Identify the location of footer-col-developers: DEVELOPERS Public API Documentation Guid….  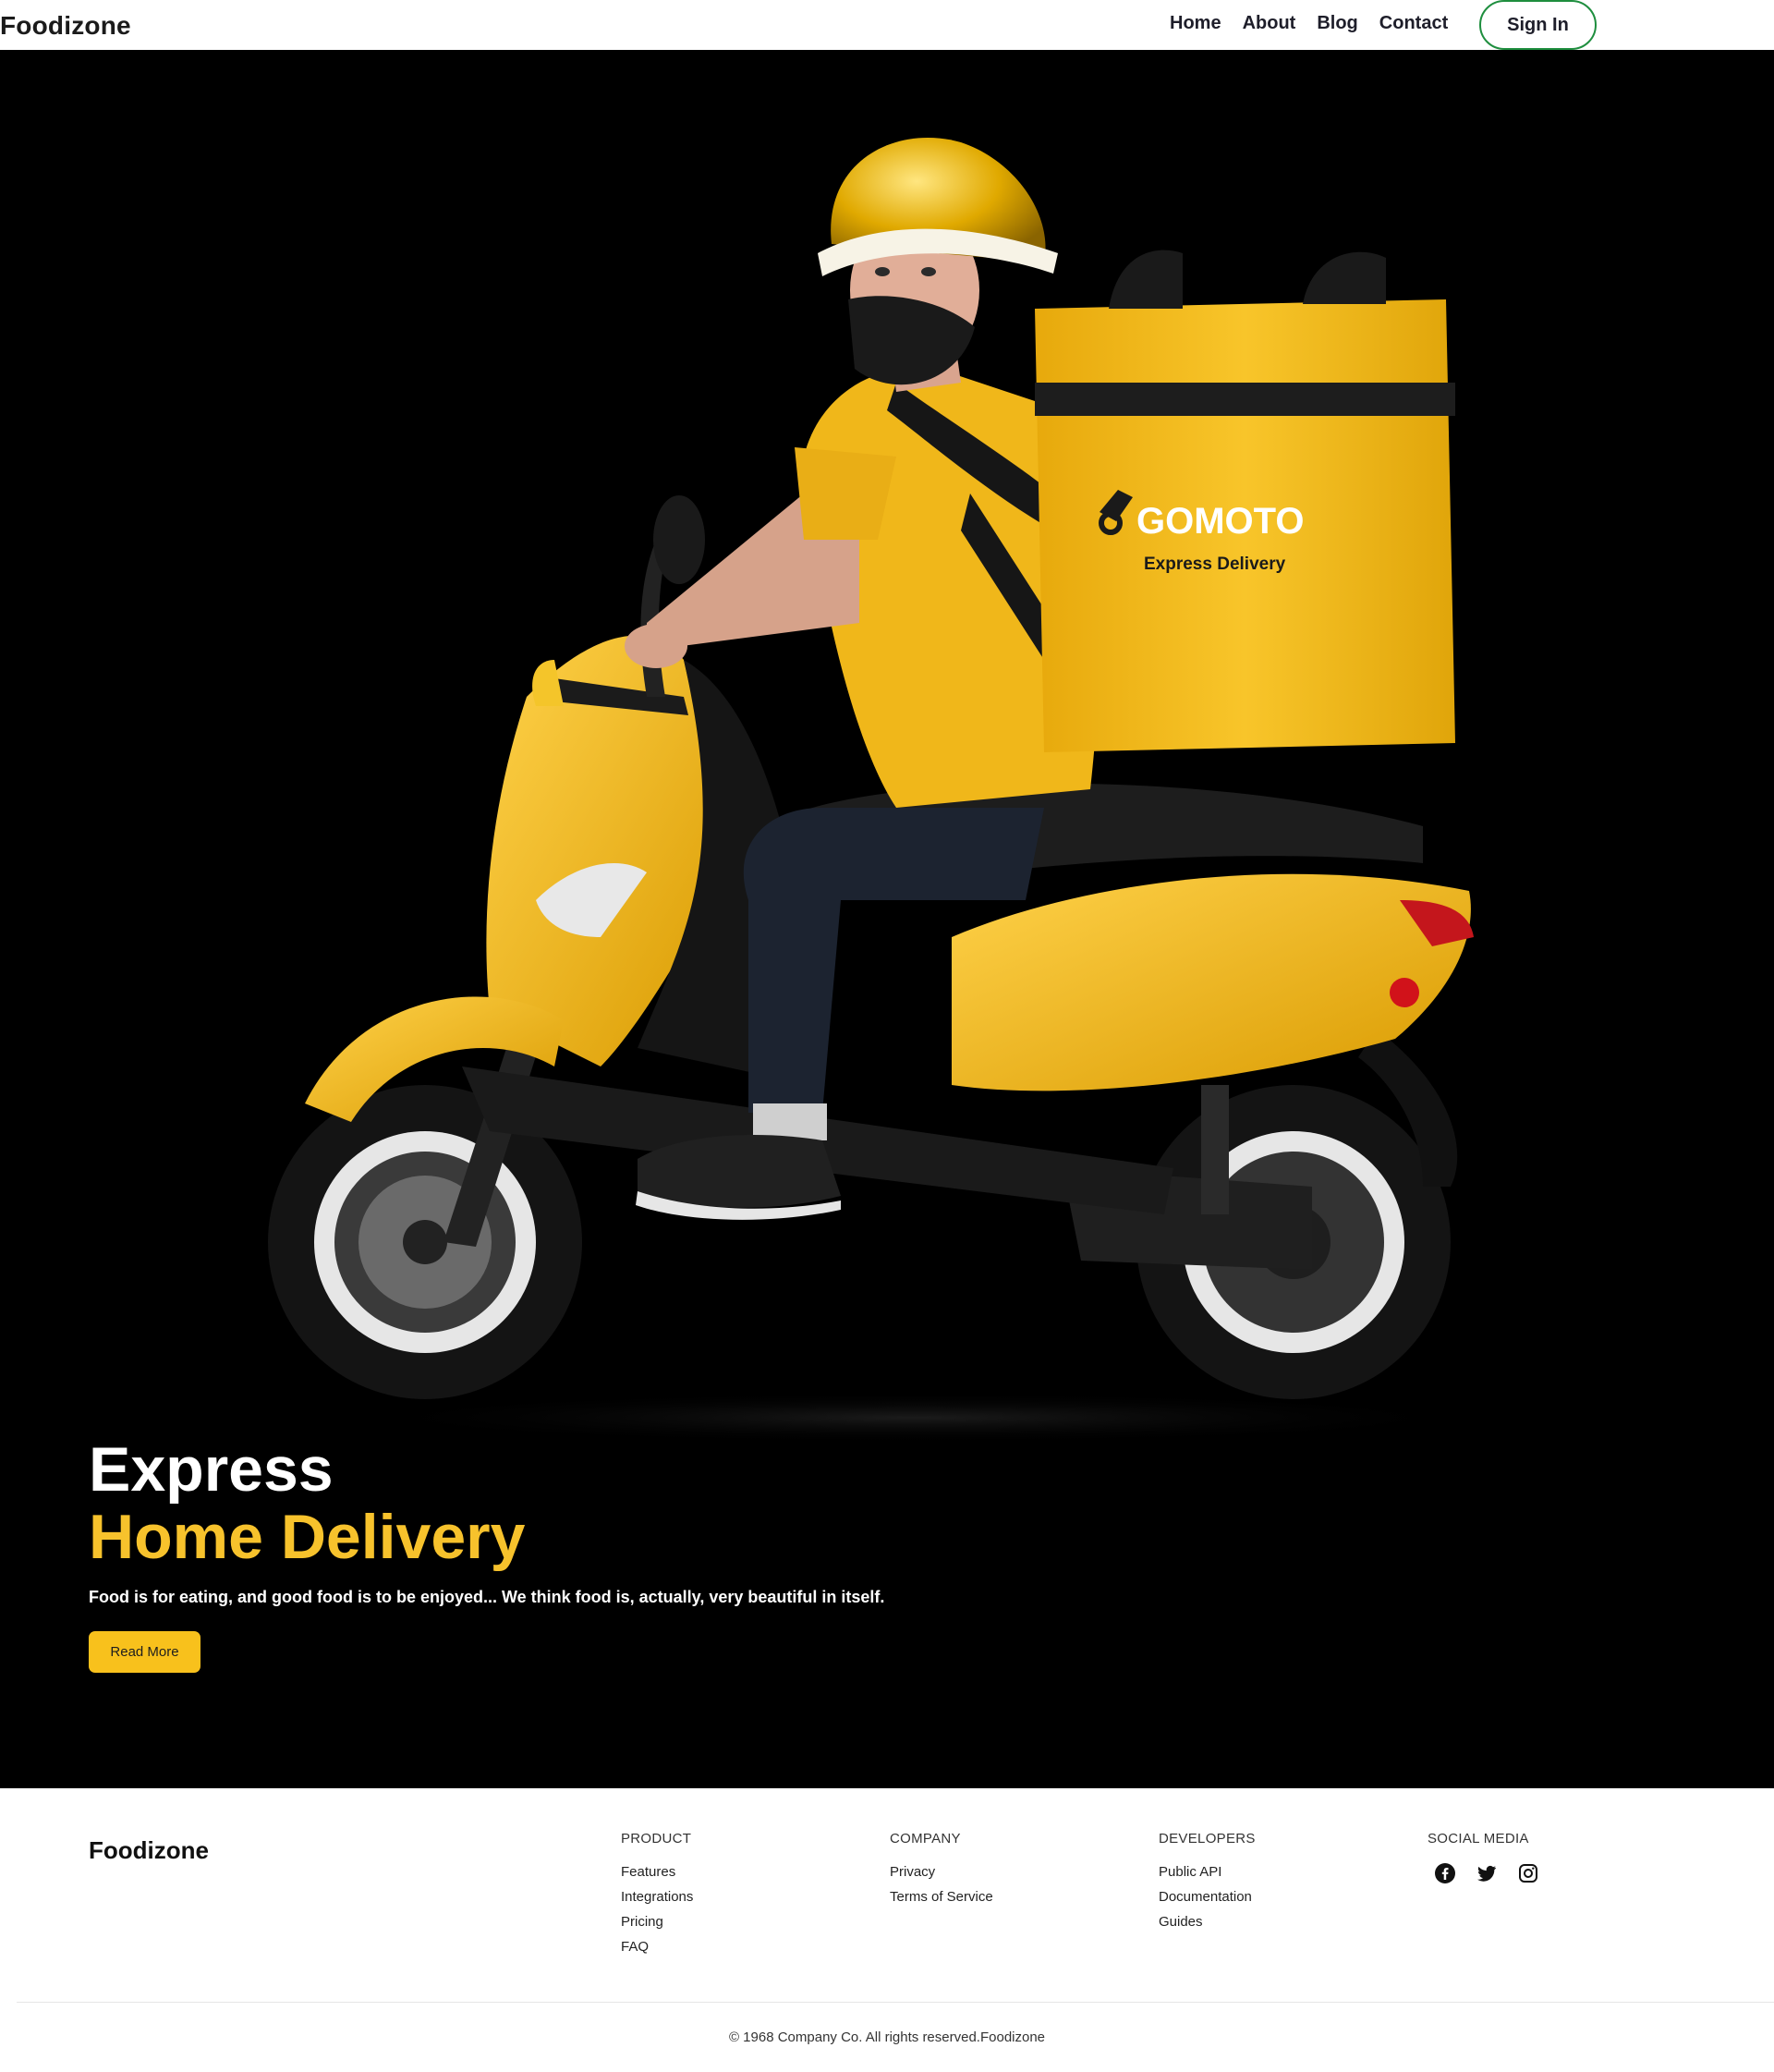
(1207, 1882).